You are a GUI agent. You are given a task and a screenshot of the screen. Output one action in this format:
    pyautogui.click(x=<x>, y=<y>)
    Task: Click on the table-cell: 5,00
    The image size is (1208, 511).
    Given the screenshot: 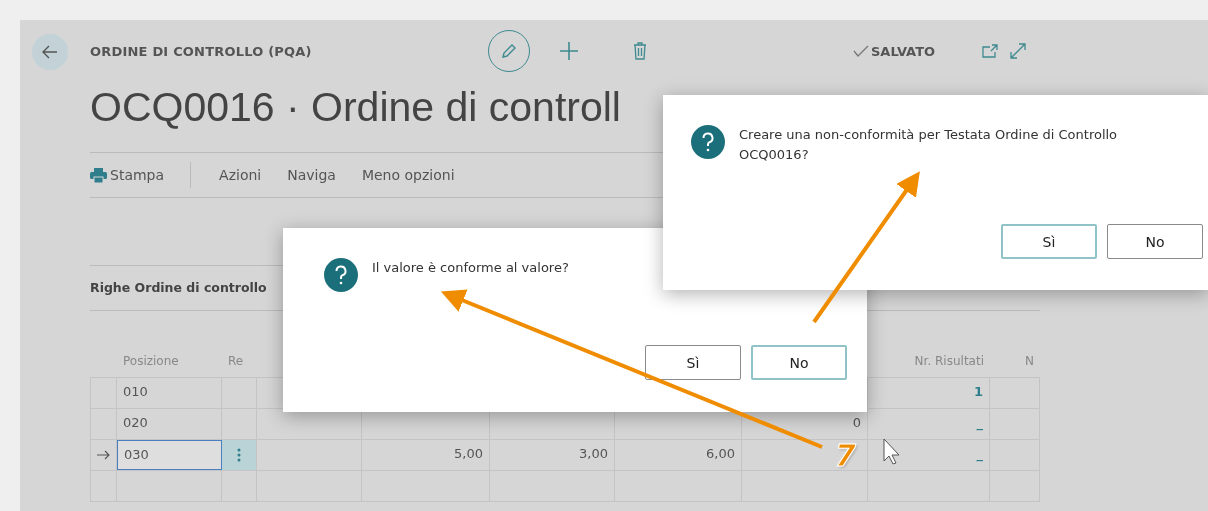 What is the action you would take?
    pyautogui.click(x=426, y=455)
    